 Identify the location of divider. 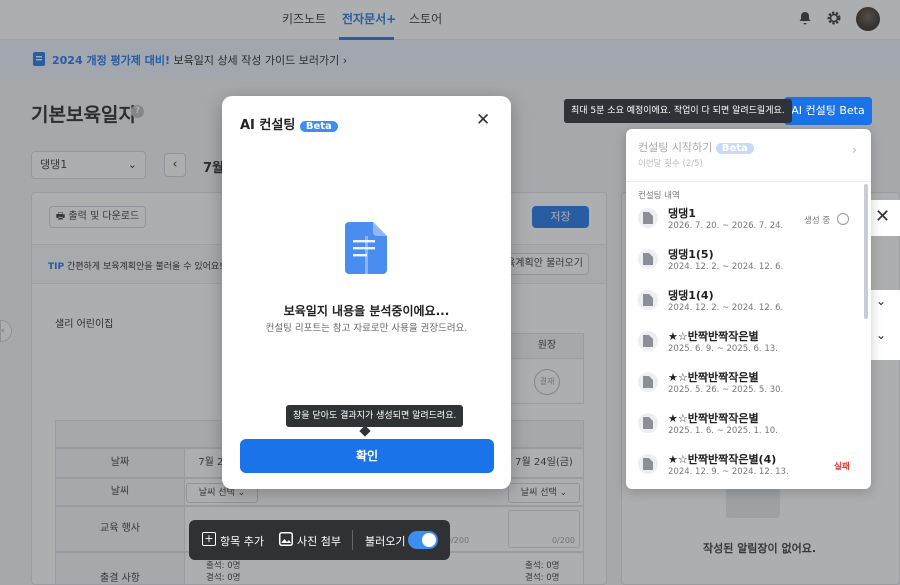
(748, 181).